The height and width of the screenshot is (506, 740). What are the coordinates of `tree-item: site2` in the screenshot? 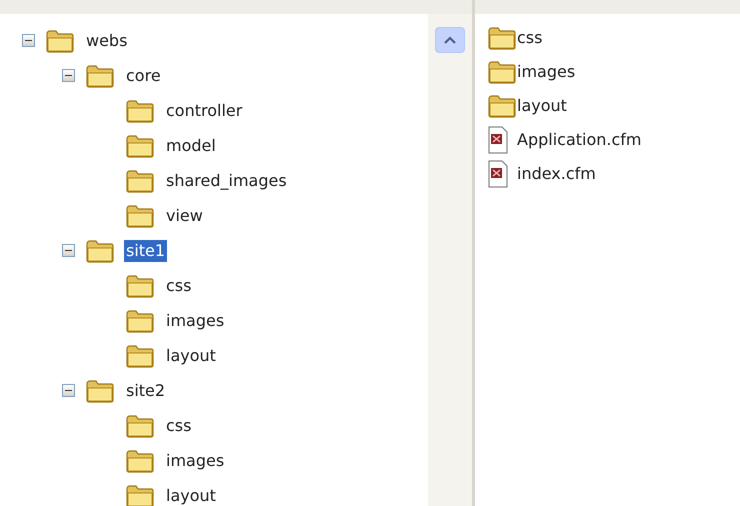 It's located at (146, 391).